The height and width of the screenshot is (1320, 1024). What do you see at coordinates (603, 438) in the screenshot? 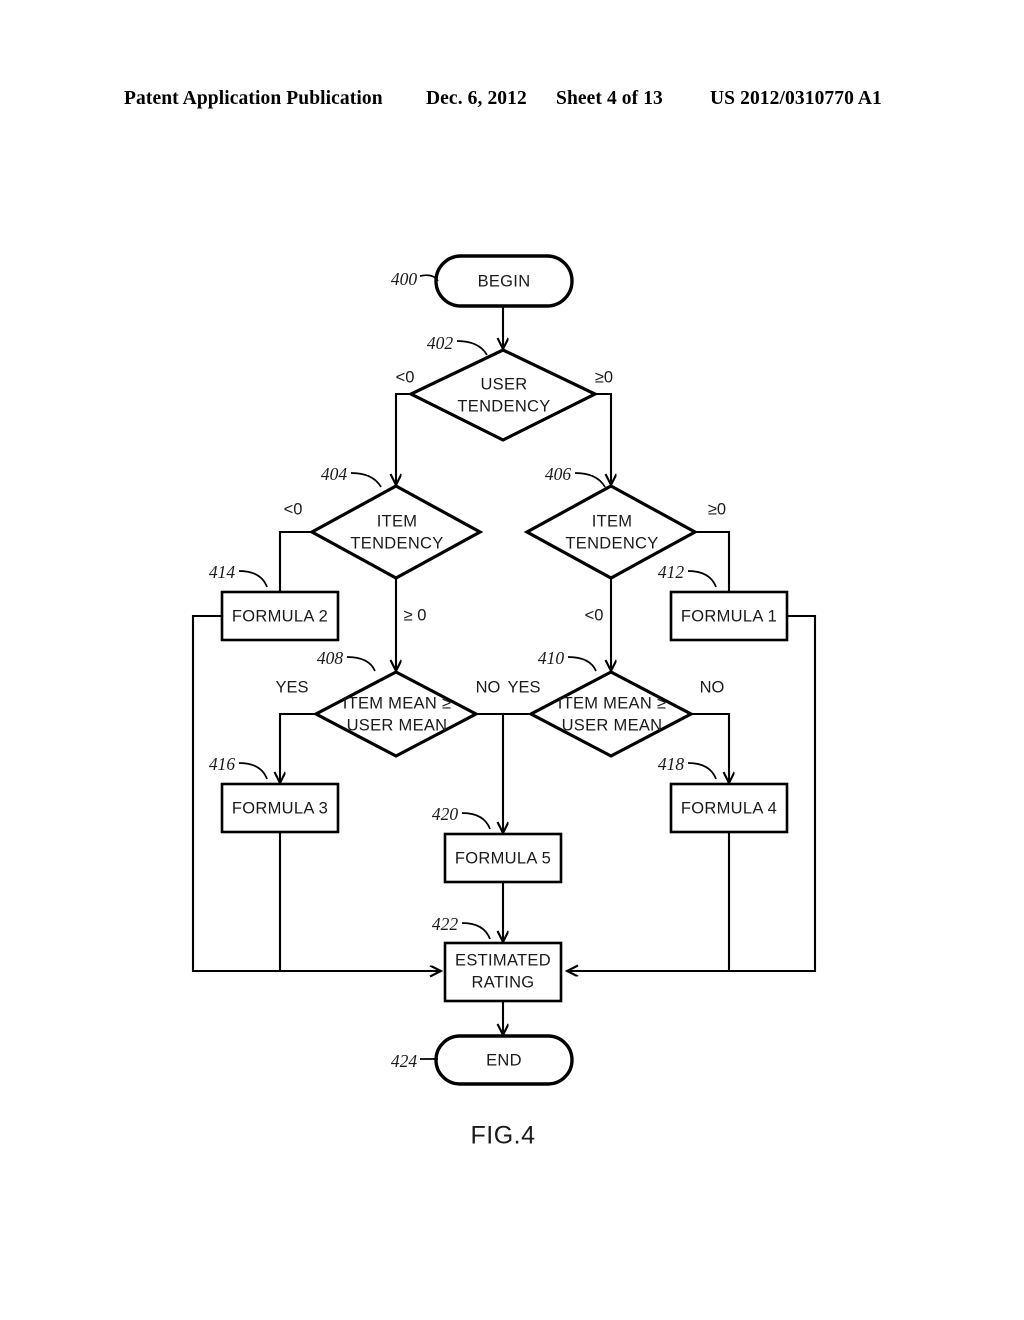
I see `connector-user-tendency-right` at bounding box center [603, 438].